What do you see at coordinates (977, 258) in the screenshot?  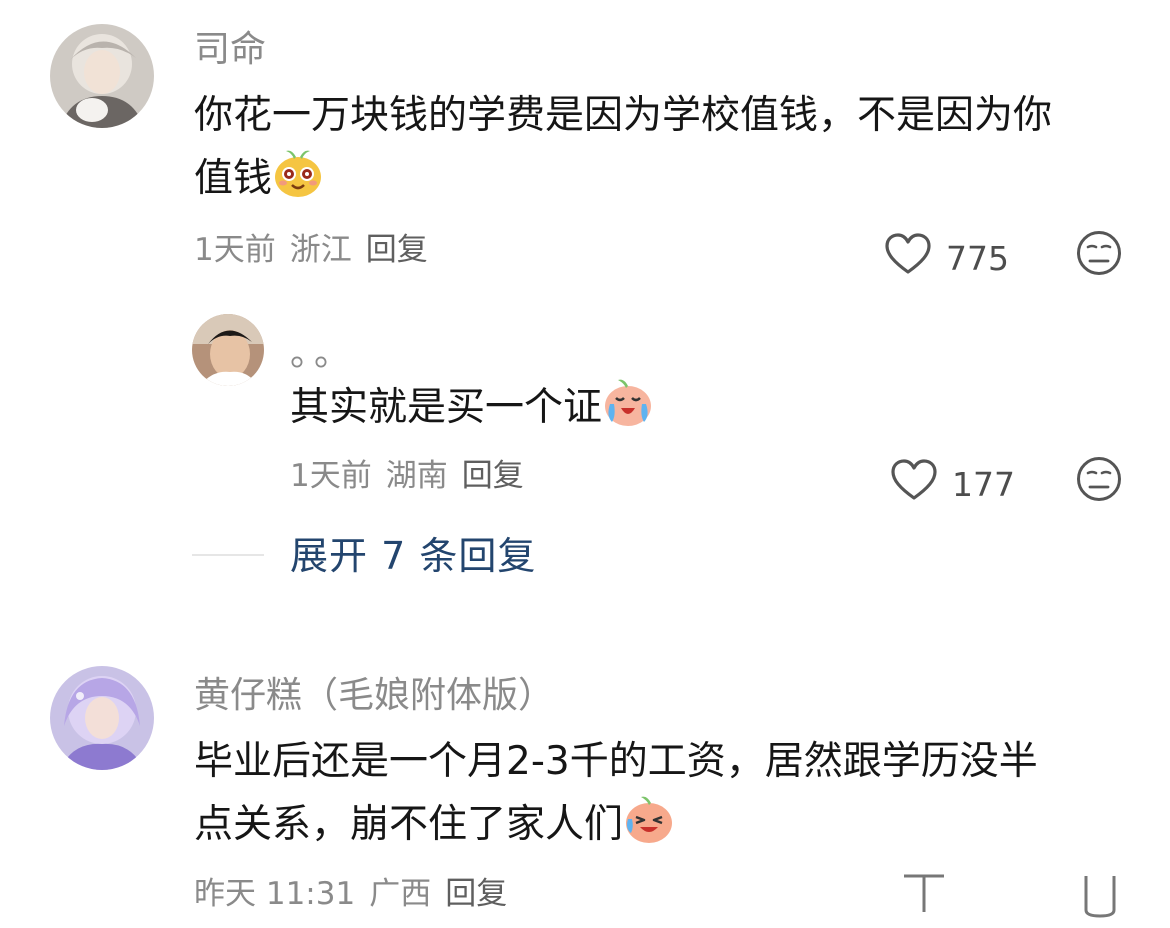 I see `like-count: 775` at bounding box center [977, 258].